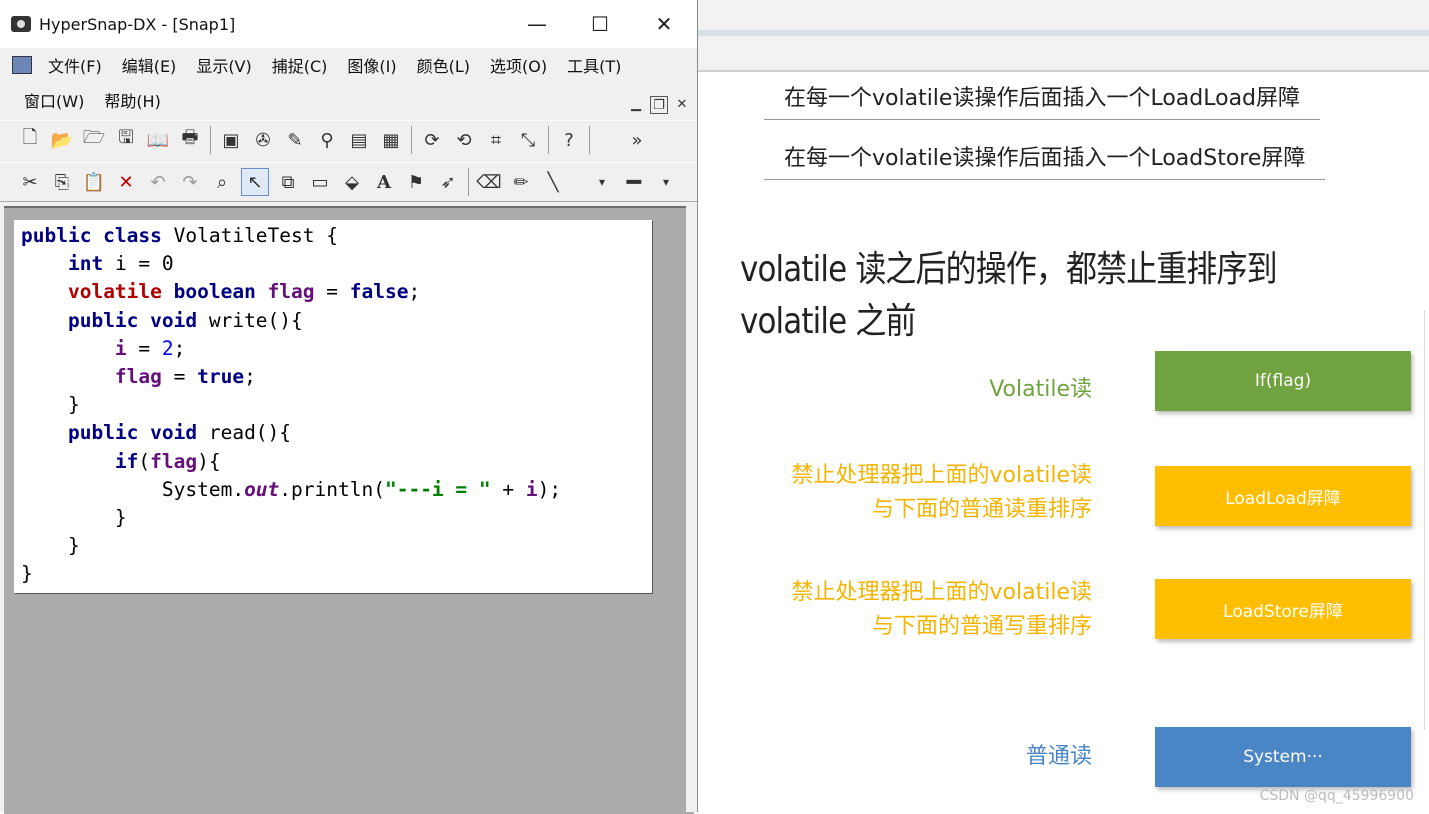 The width and height of the screenshot is (1429, 814). What do you see at coordinates (167, 348) in the screenshot?
I see `code-token: 2` at bounding box center [167, 348].